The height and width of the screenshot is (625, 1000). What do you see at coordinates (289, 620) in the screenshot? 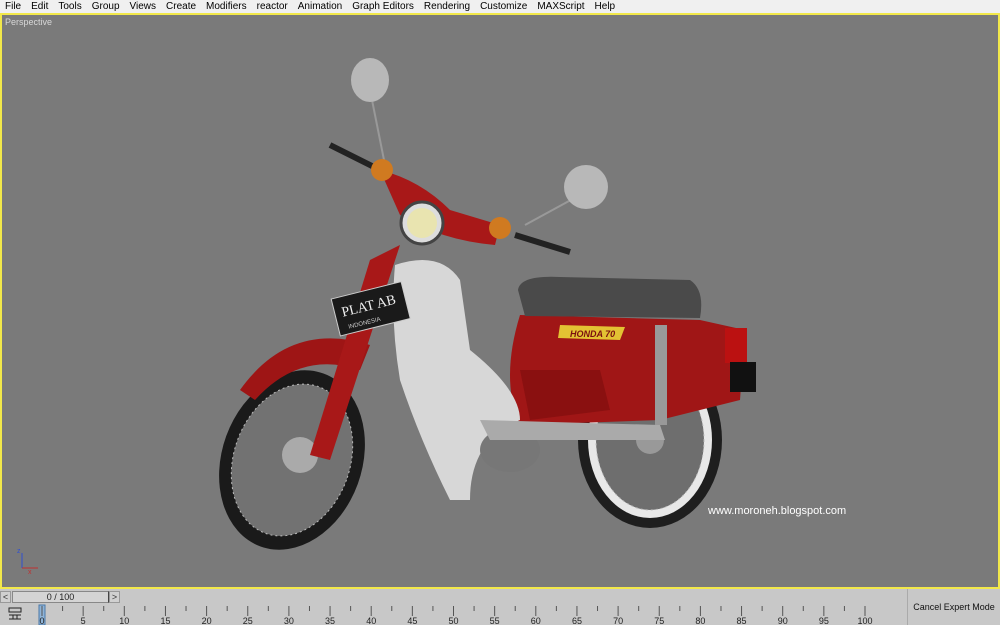
I see `timeline-label: 30` at bounding box center [289, 620].